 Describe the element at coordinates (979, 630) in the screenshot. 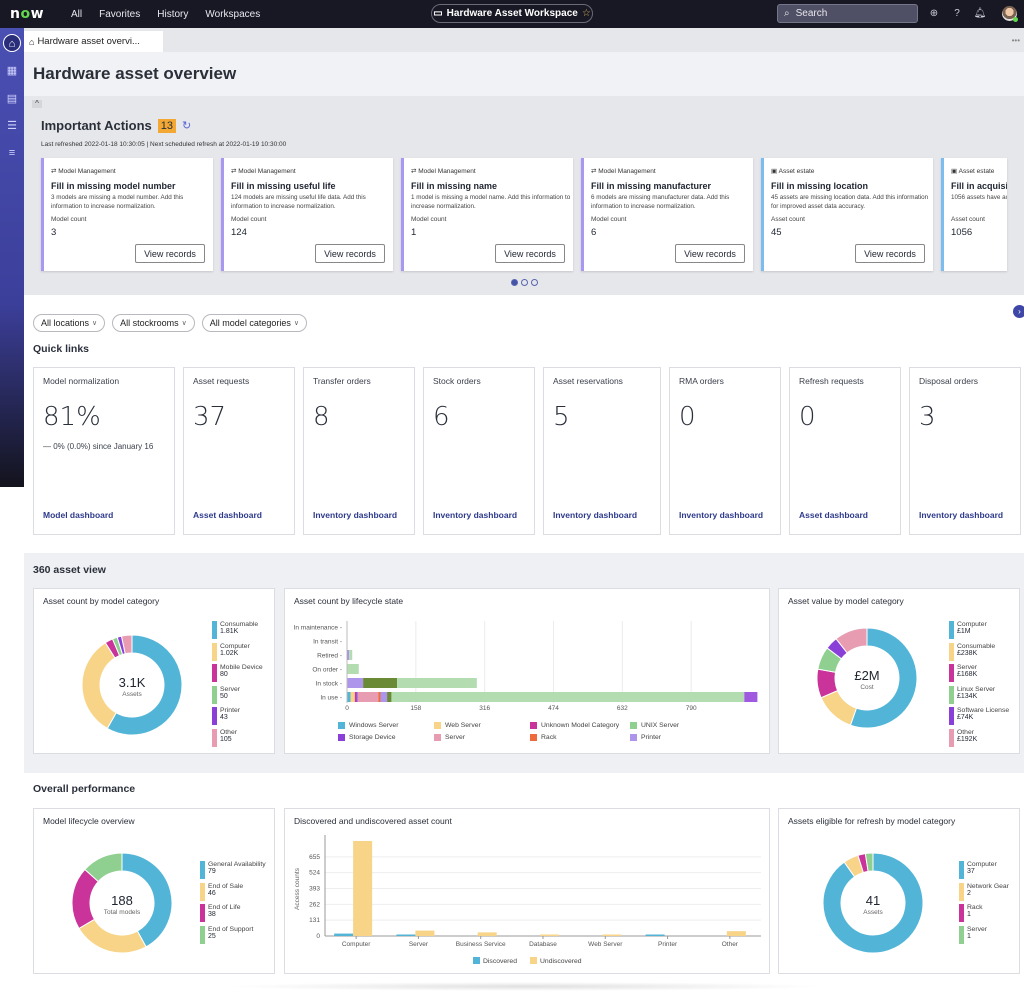

I see `legend-item: Computer £1M` at that location.